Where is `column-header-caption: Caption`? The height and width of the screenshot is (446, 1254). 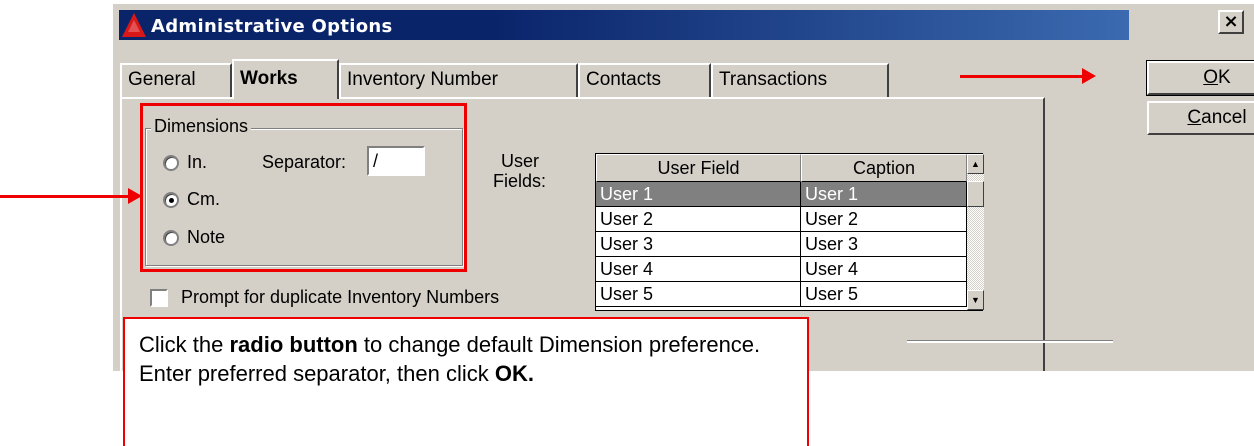 column-header-caption: Caption is located at coordinates (884, 168).